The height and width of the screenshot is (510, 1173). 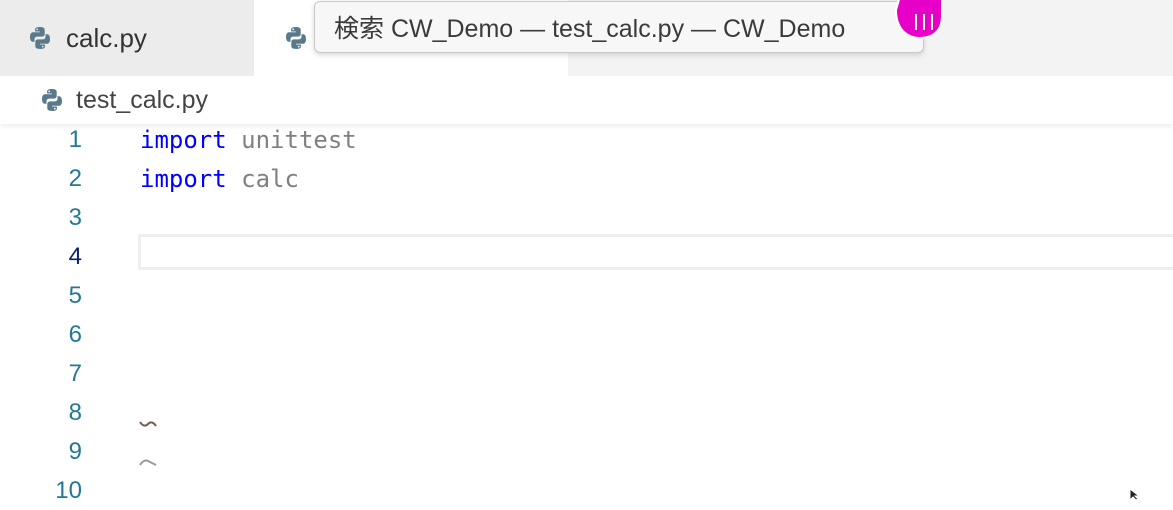 I want to click on code-text: import calc, so click(x=219, y=179).